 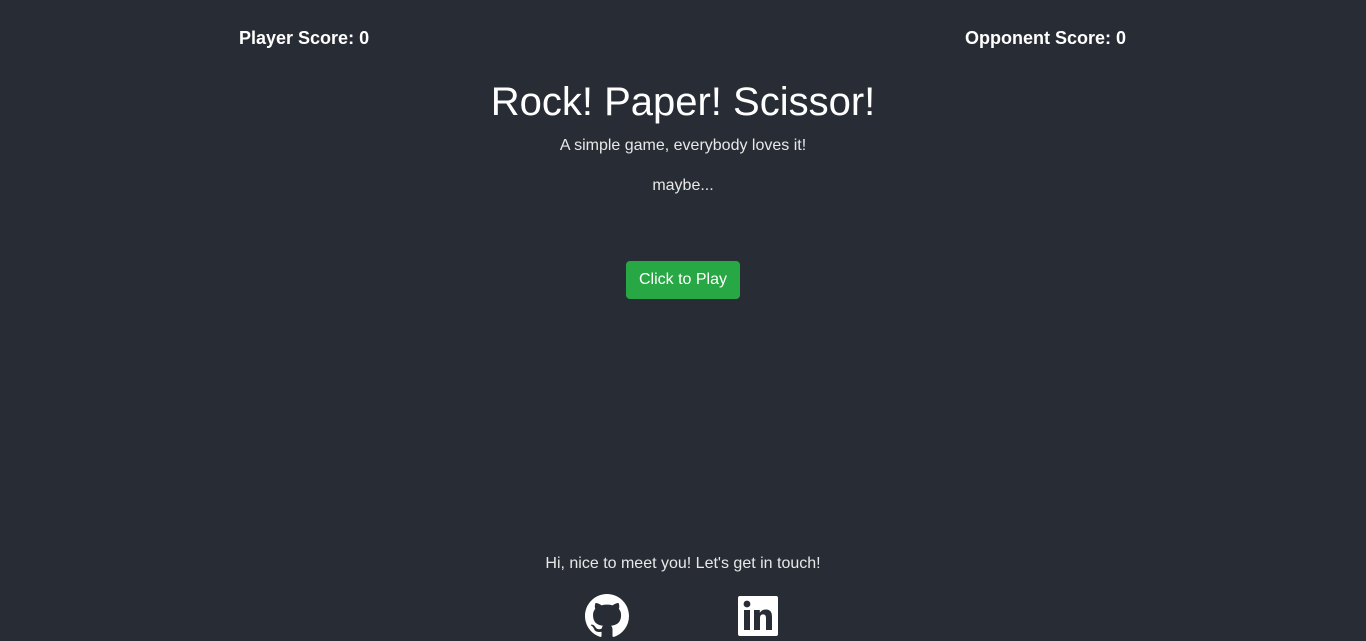 I want to click on github-icon, so click(x=607, y=615).